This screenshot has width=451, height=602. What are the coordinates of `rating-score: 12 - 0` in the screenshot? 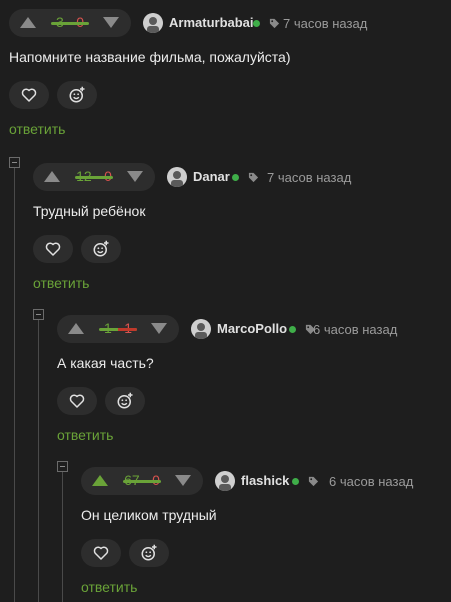 It's located at (94, 176).